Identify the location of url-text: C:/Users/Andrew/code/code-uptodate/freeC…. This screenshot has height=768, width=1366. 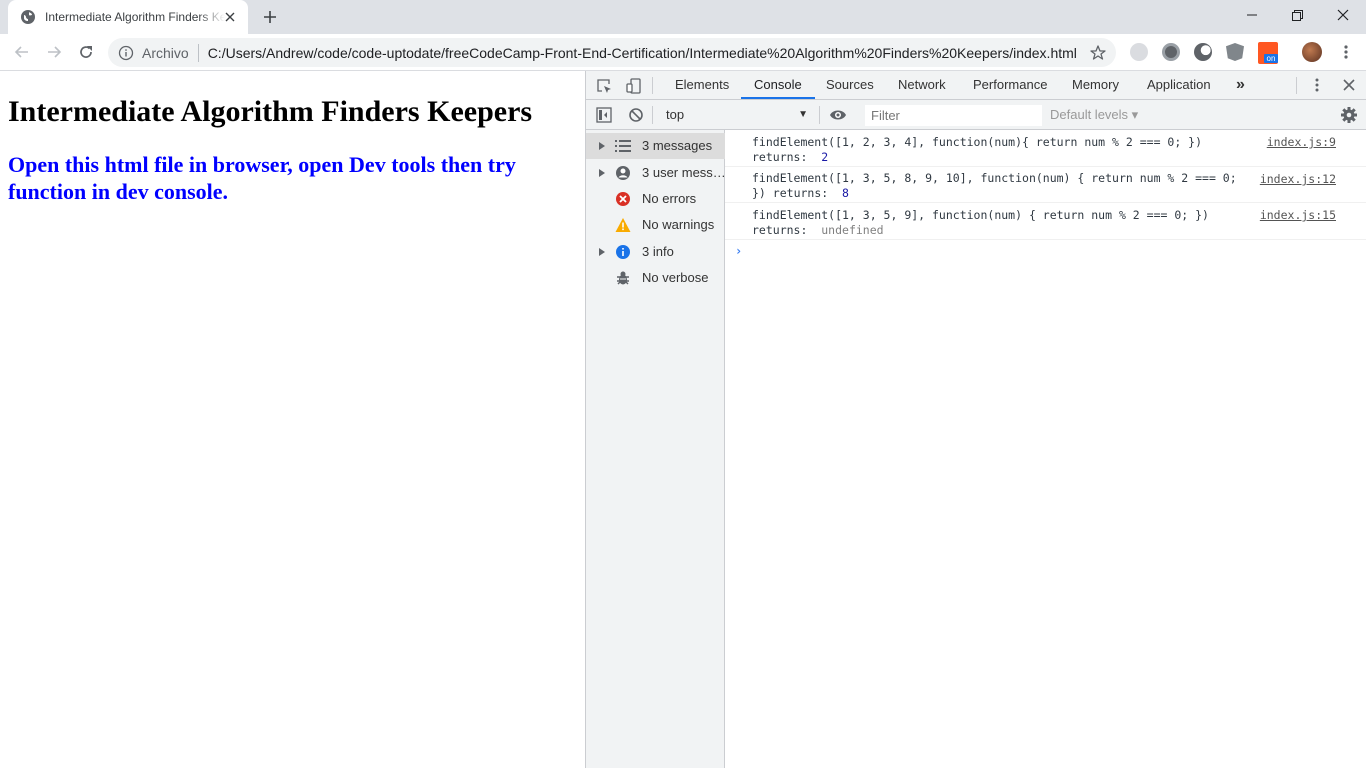
(642, 53).